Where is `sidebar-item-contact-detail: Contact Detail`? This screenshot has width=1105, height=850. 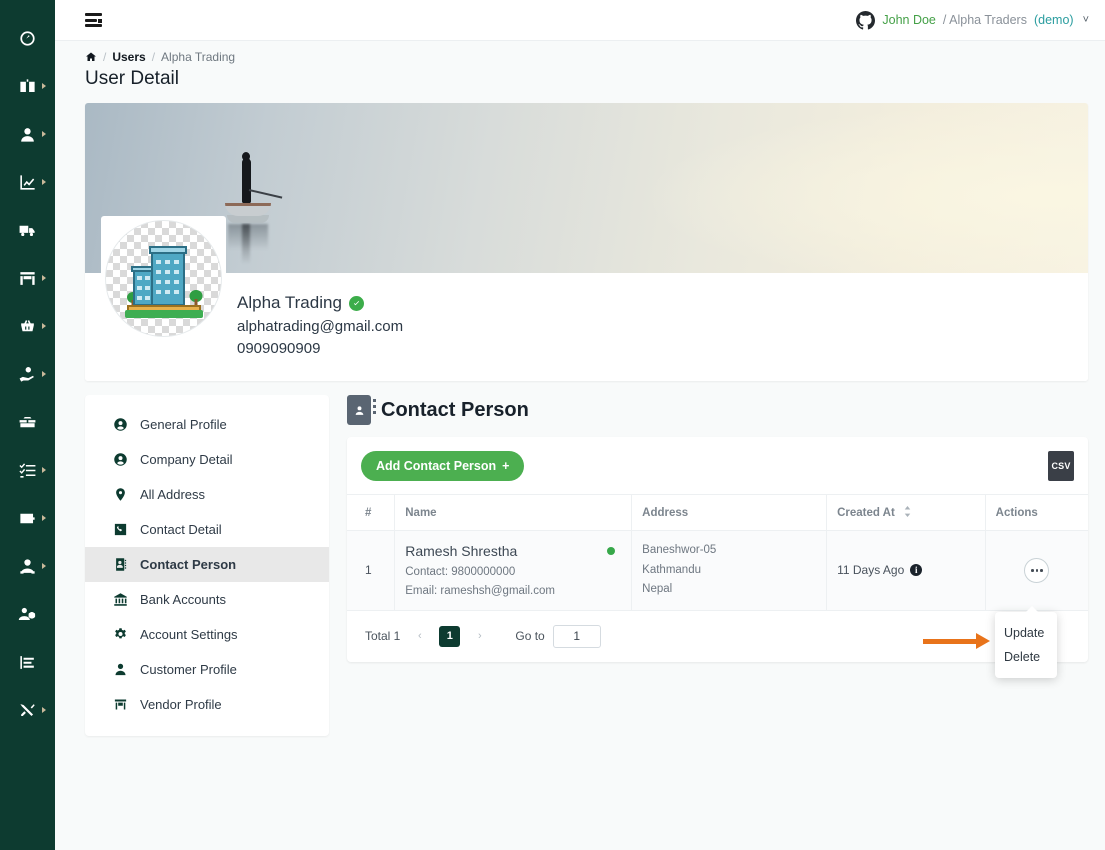 sidebar-item-contact-detail: Contact Detail is located at coordinates (207, 529).